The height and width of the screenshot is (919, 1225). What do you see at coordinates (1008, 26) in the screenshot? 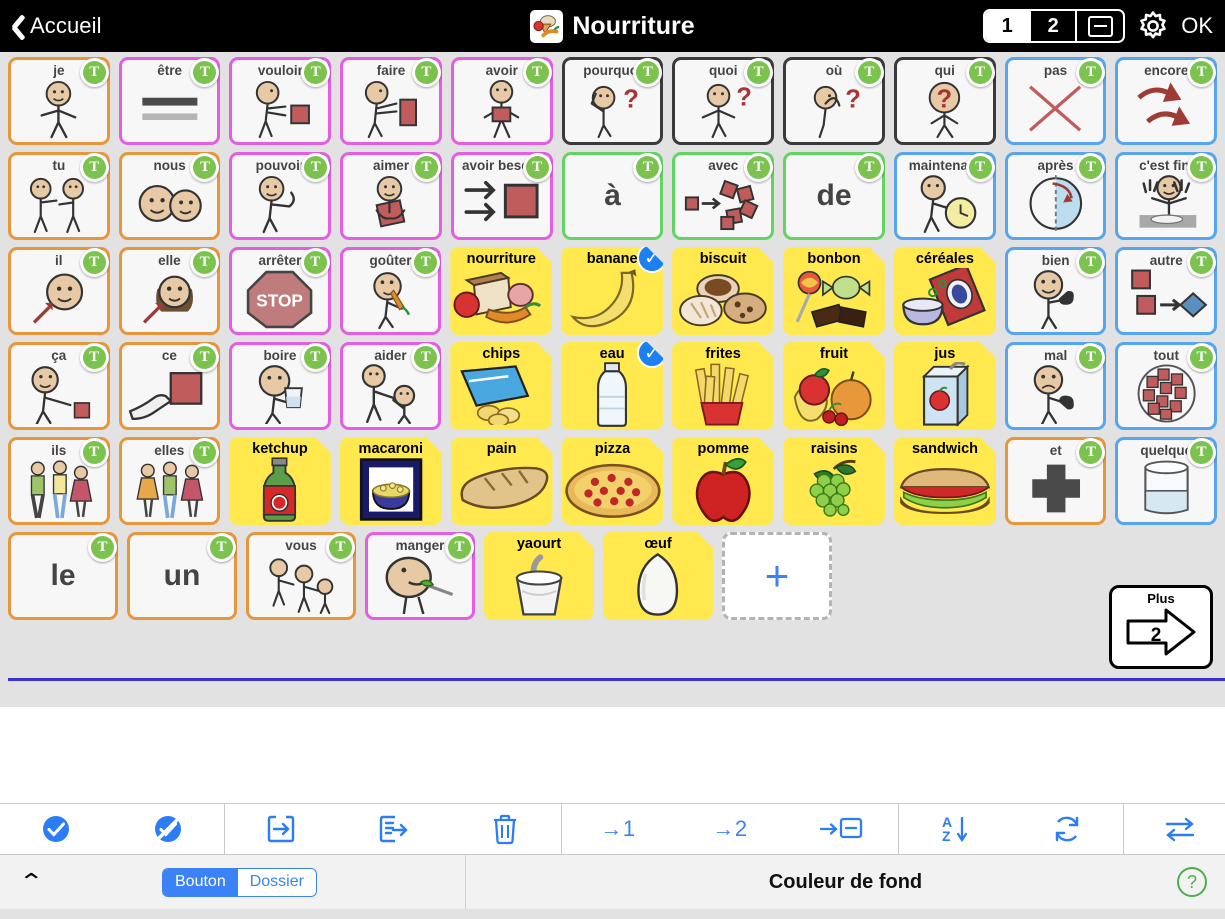
I see `segment-page-1: 1` at bounding box center [1008, 26].